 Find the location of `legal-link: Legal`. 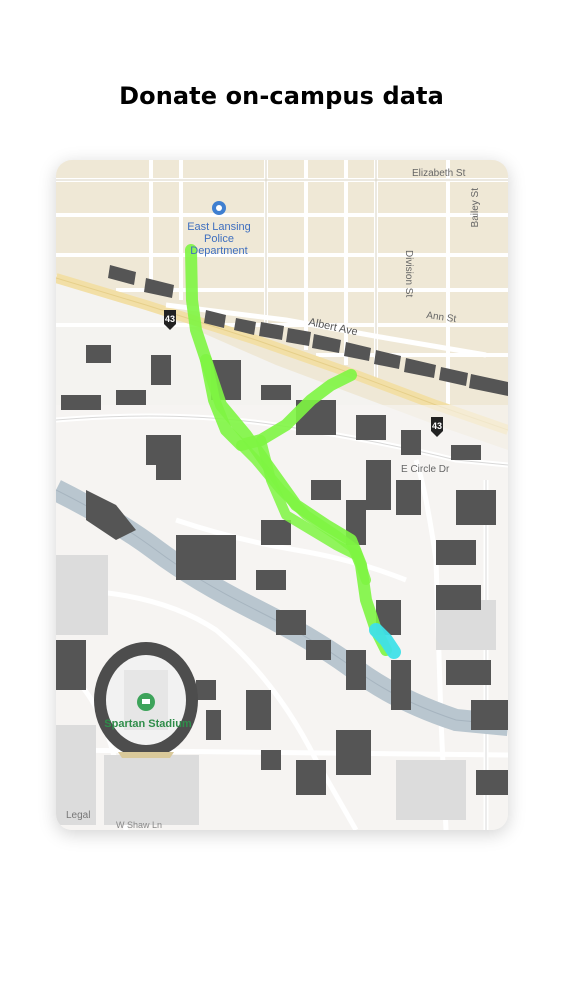

legal-link: Legal is located at coordinates (78, 815).